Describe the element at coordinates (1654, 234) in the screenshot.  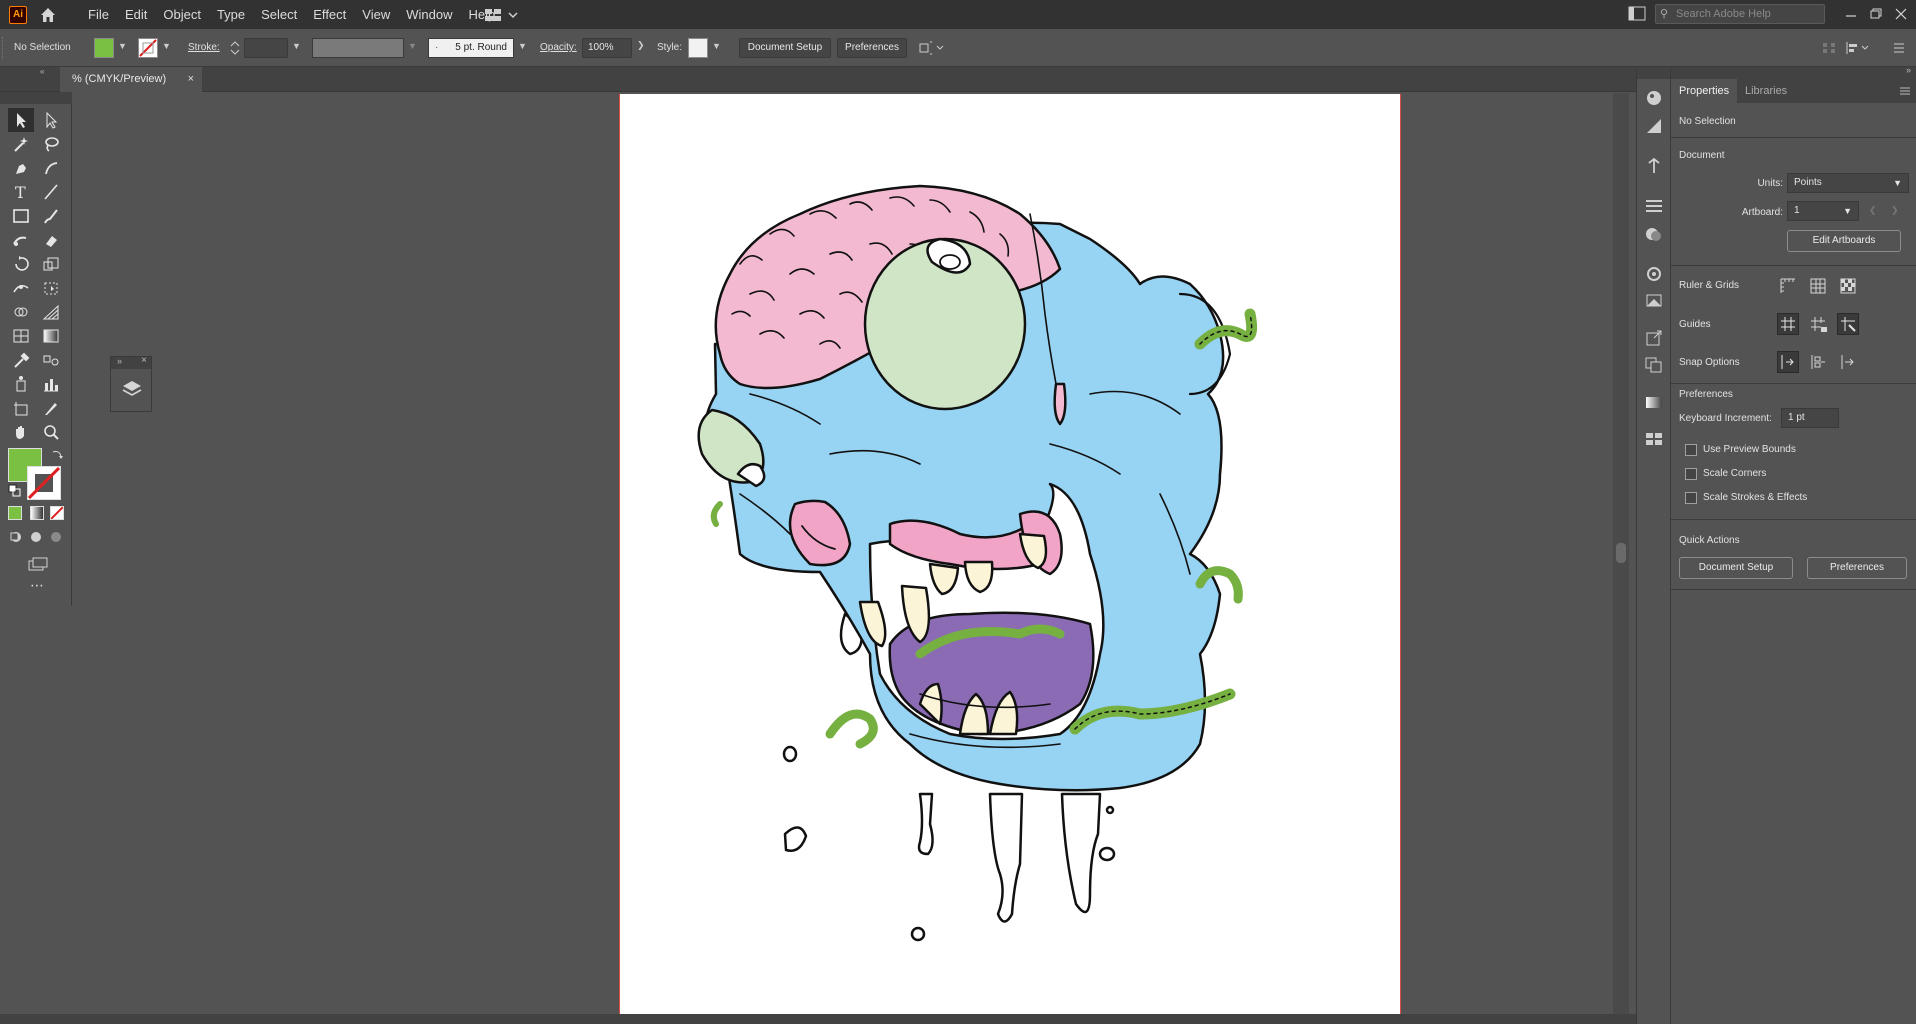
I see `transparency-panel-icon` at that location.